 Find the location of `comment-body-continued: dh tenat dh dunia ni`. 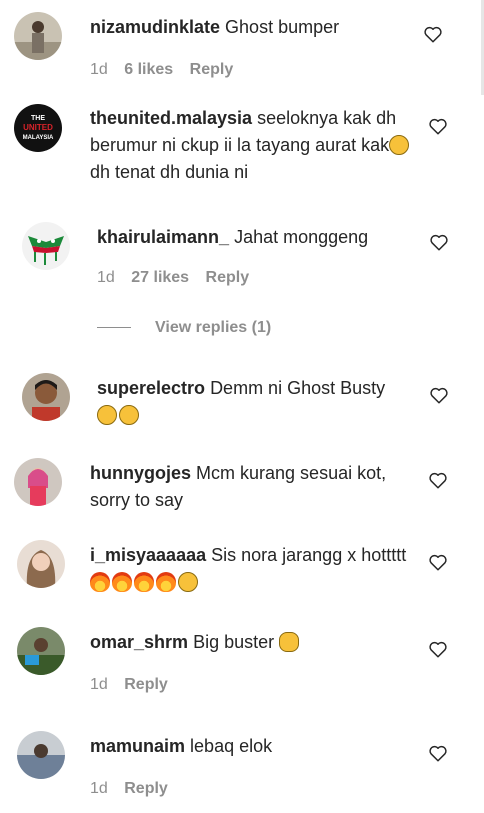

comment-body-continued: dh tenat dh dunia ni is located at coordinates (169, 172).